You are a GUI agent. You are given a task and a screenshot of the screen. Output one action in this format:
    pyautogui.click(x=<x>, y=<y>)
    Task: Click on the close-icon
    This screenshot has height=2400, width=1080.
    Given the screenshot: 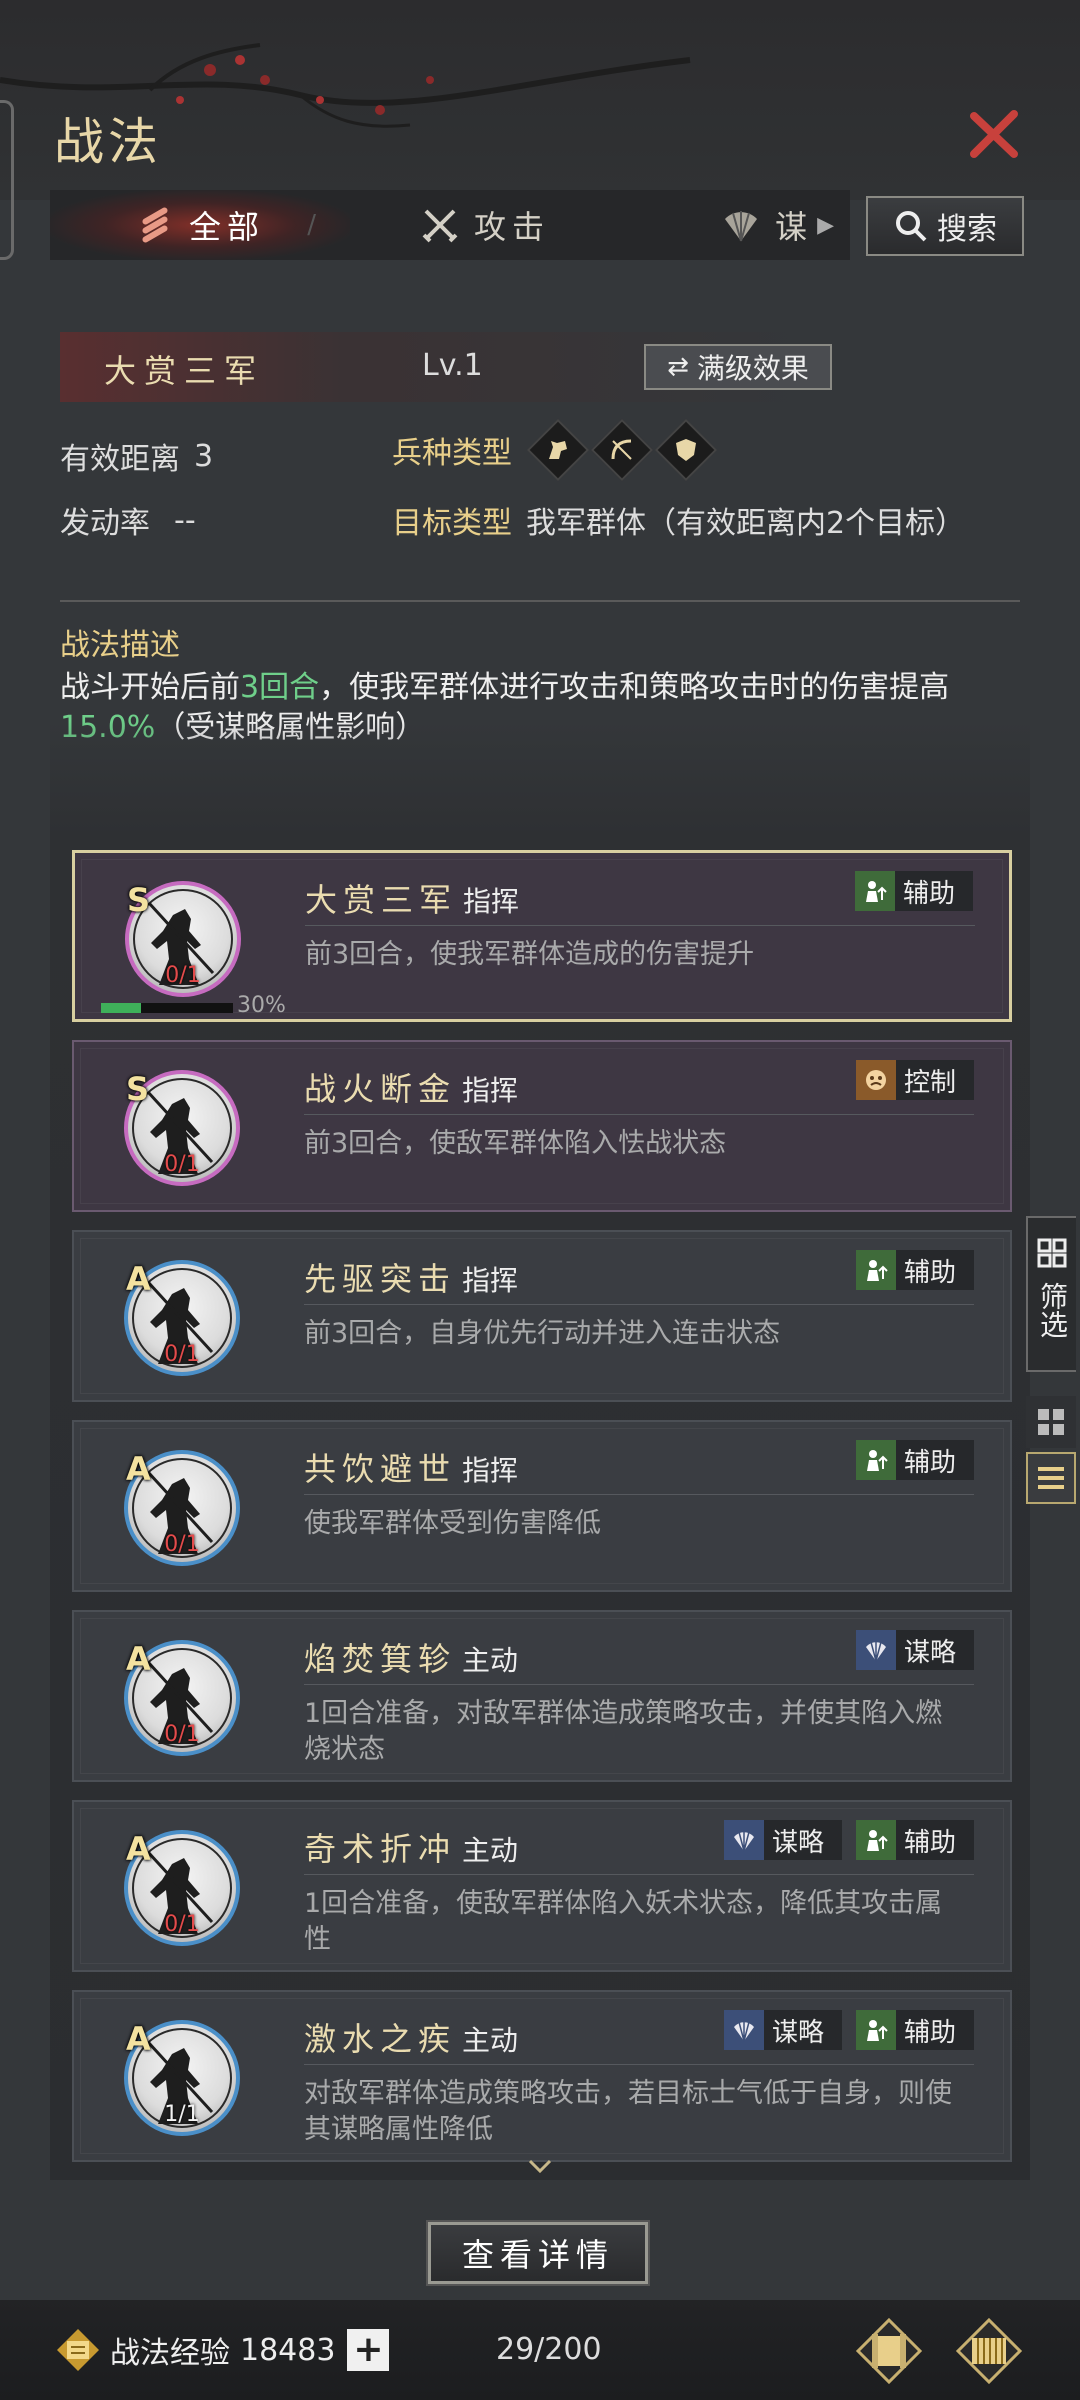 What is the action you would take?
    pyautogui.click(x=994, y=134)
    